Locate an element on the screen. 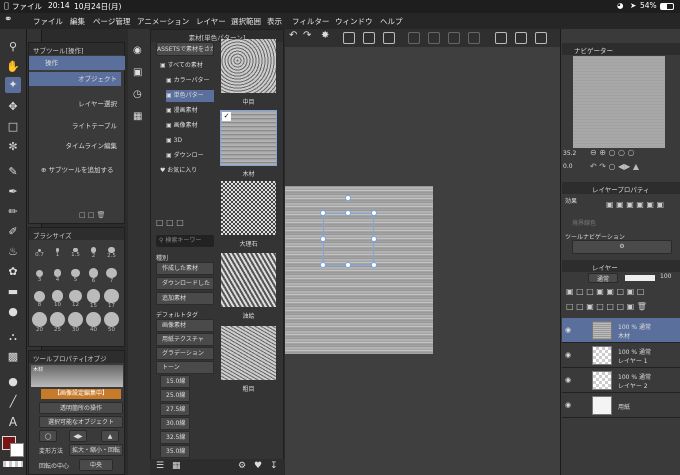 The image size is (680, 475). tag-item: 追加素材 is located at coordinates (185, 298).